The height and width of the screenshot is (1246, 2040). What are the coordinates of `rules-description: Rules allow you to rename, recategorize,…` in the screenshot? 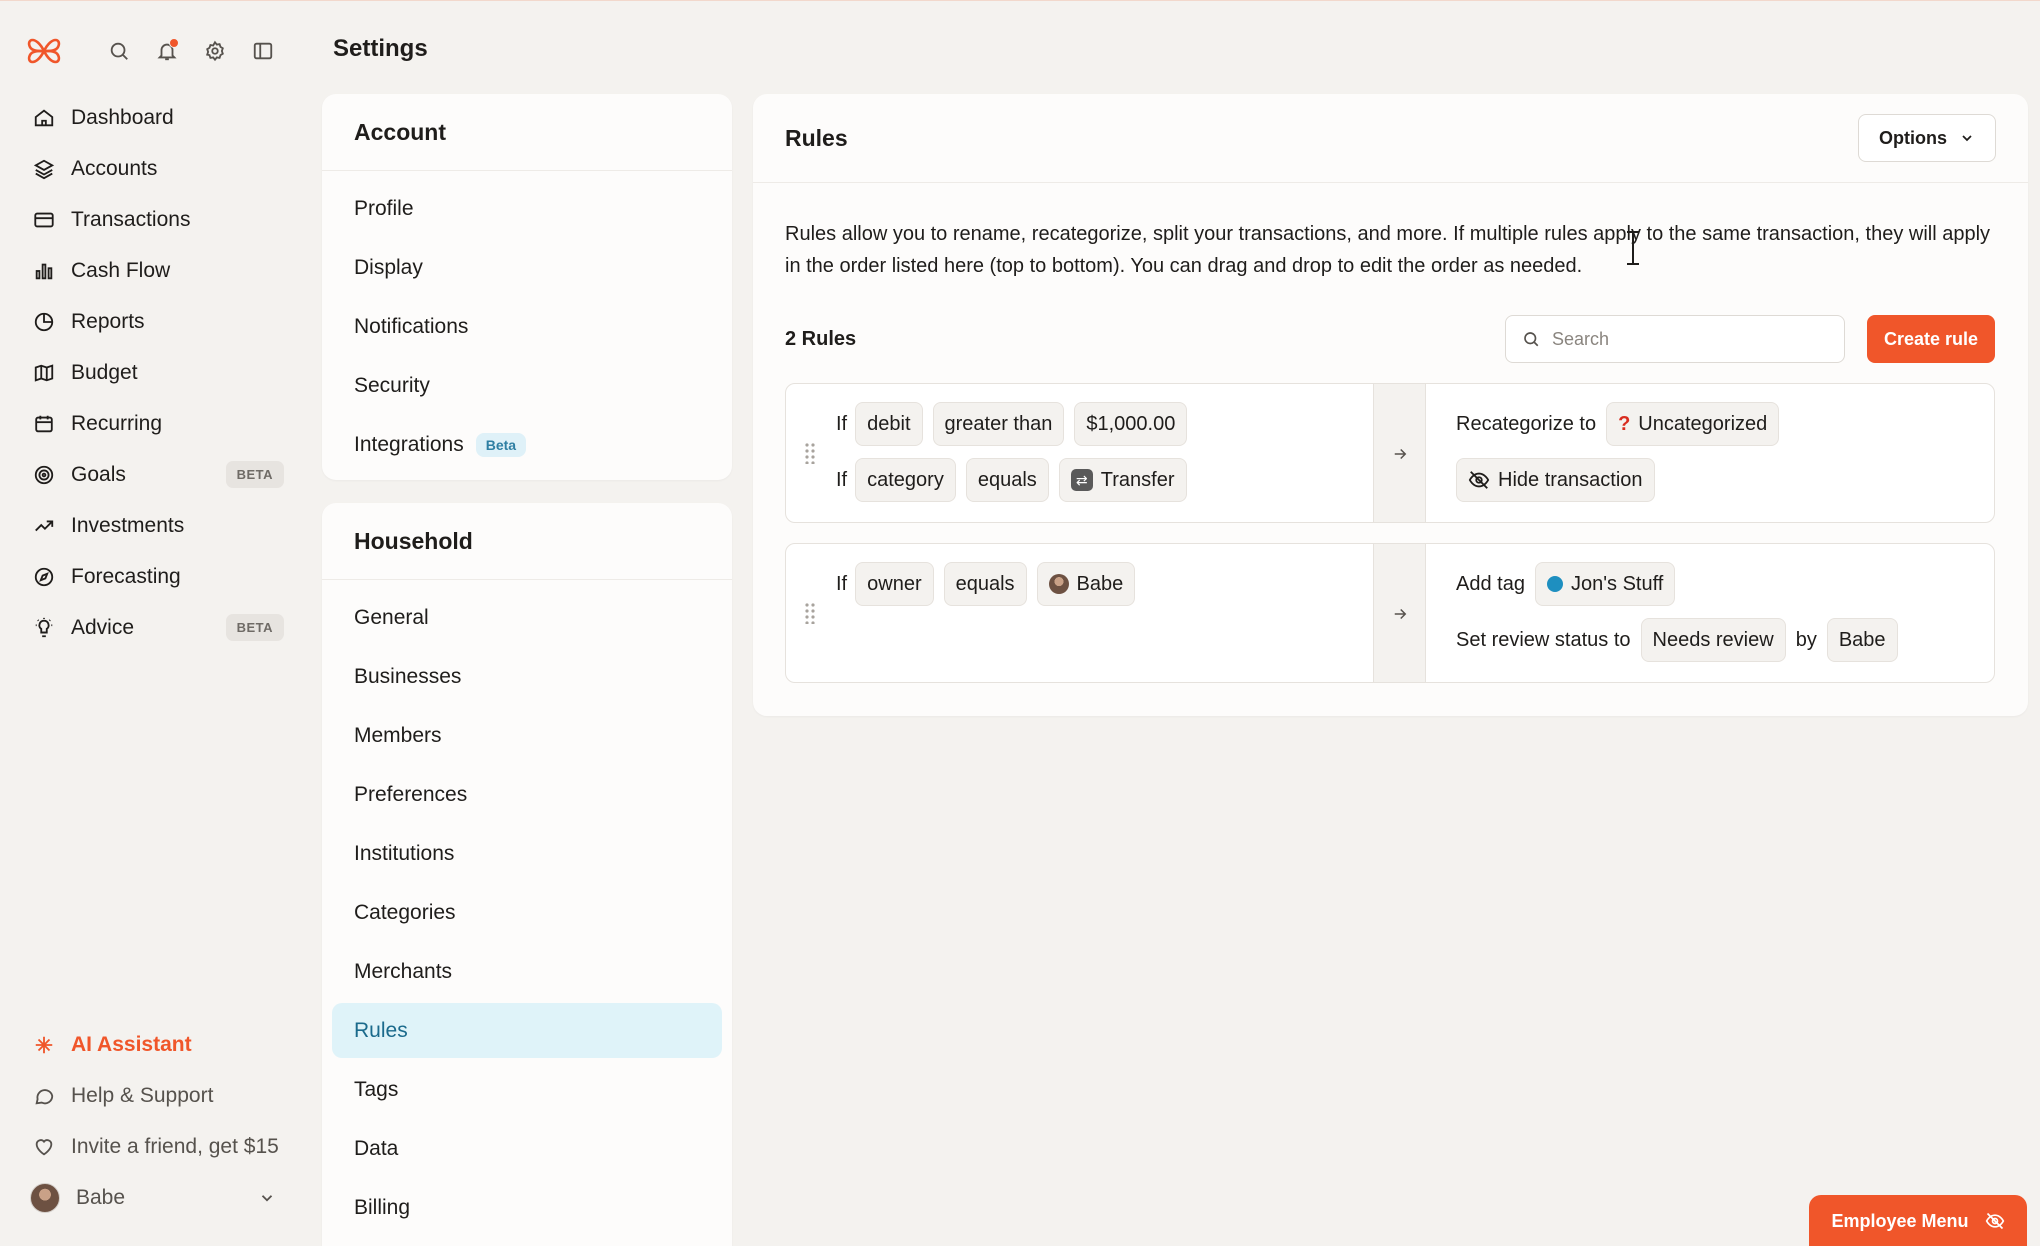 It's located at (1388, 250).